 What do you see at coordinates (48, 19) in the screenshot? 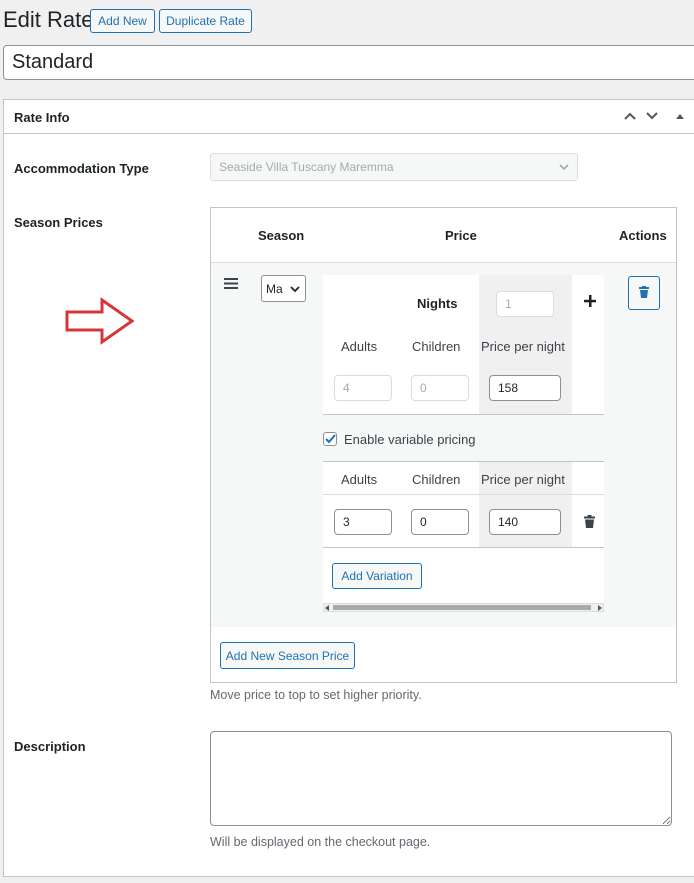
I see `page-title: Edit Rate` at bounding box center [48, 19].